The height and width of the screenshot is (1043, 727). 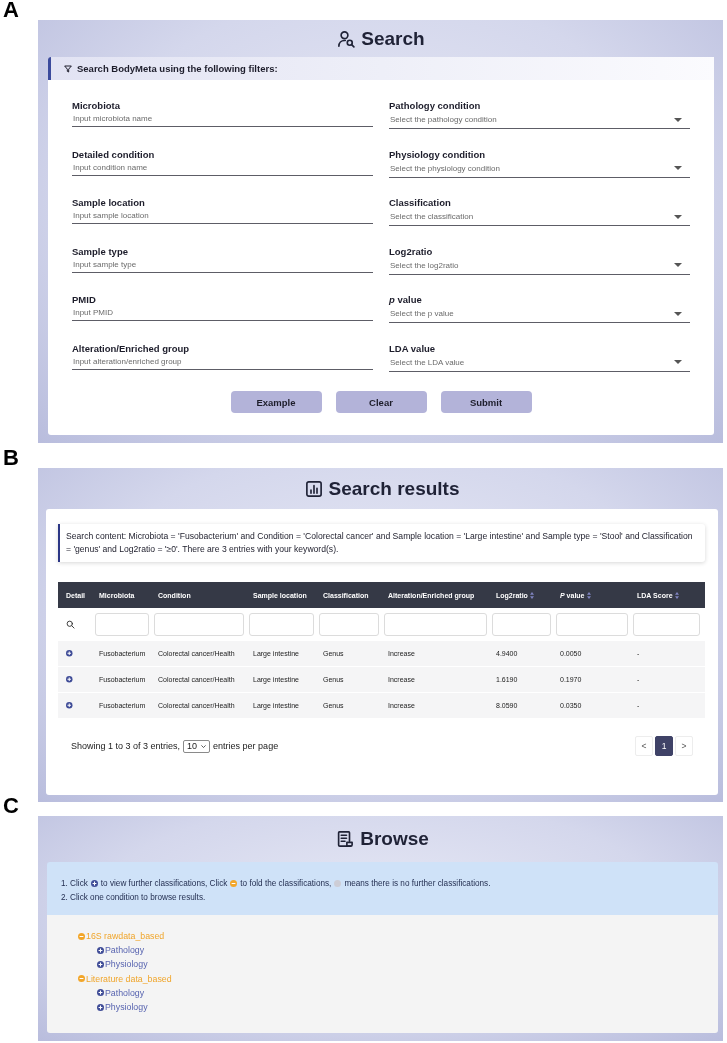 I want to click on chevron-down-icon, so click(x=204, y=746).